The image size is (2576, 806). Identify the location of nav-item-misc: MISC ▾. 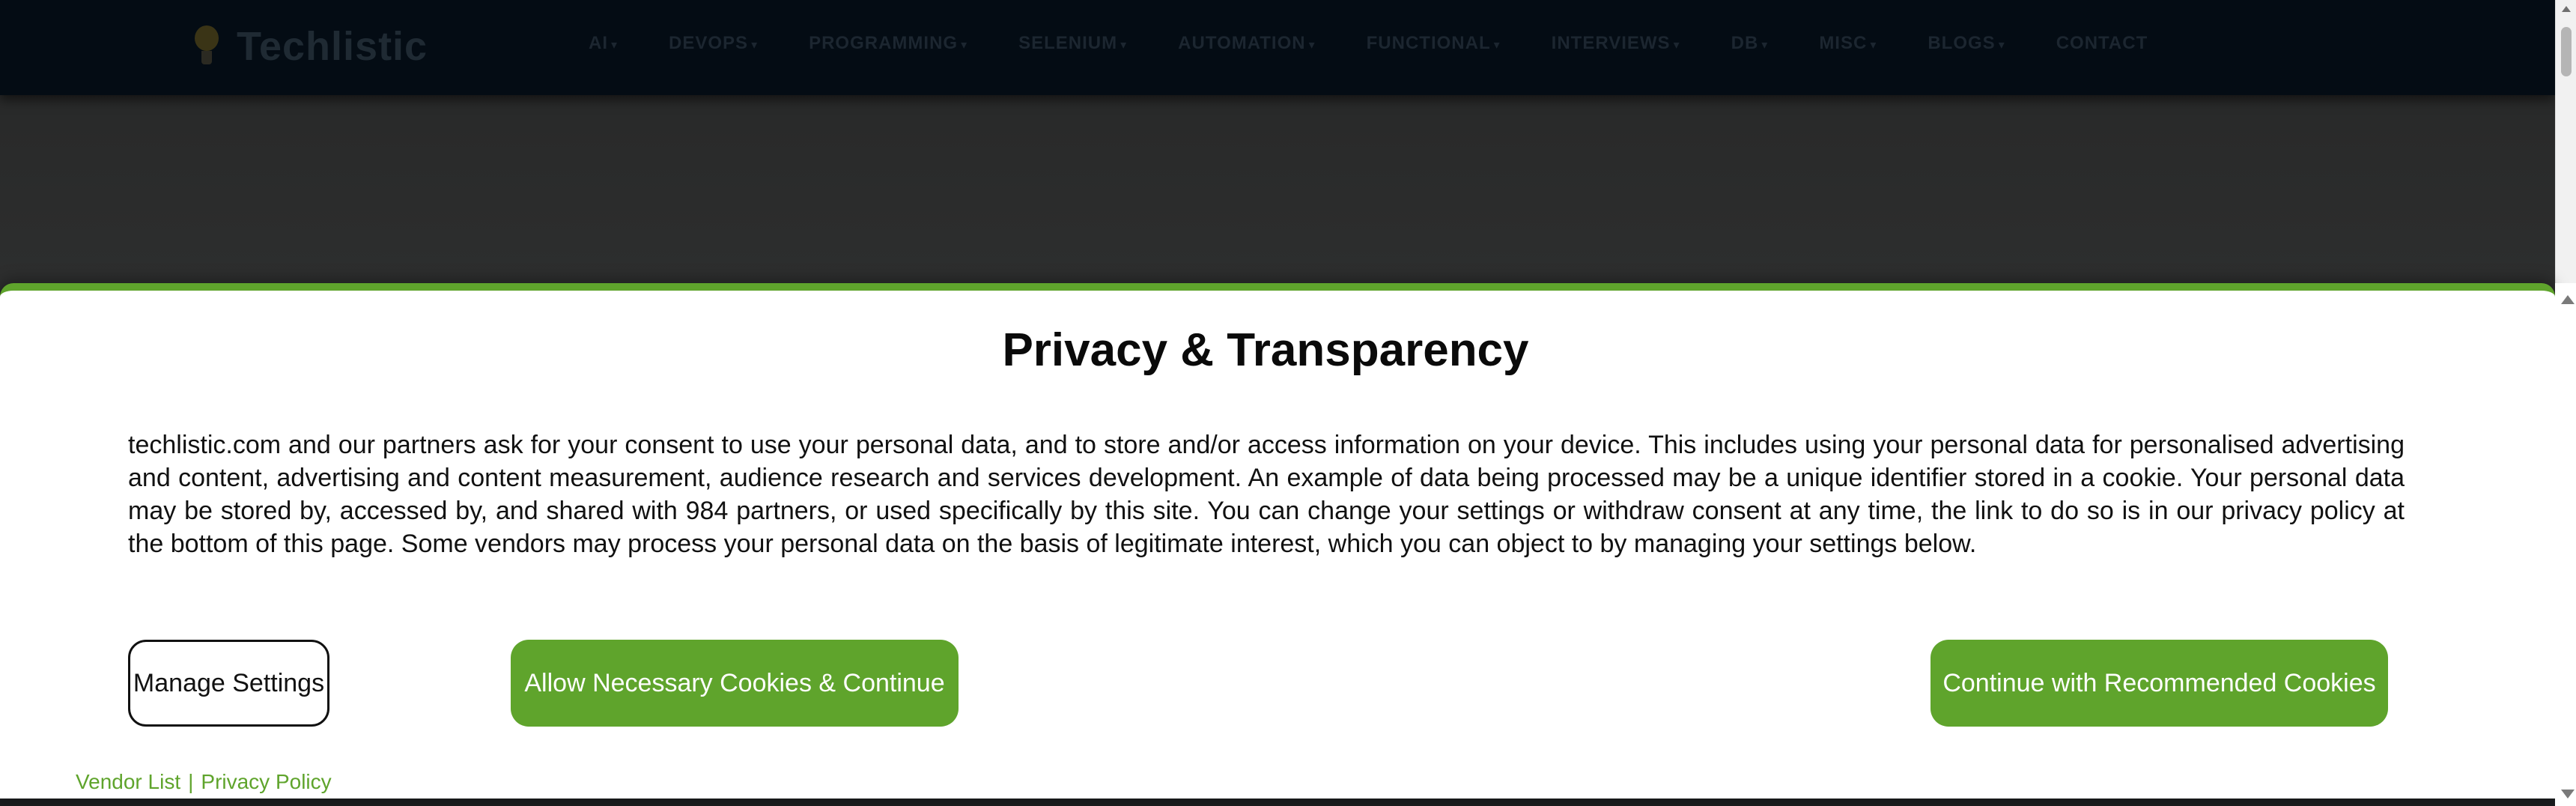
(1848, 43).